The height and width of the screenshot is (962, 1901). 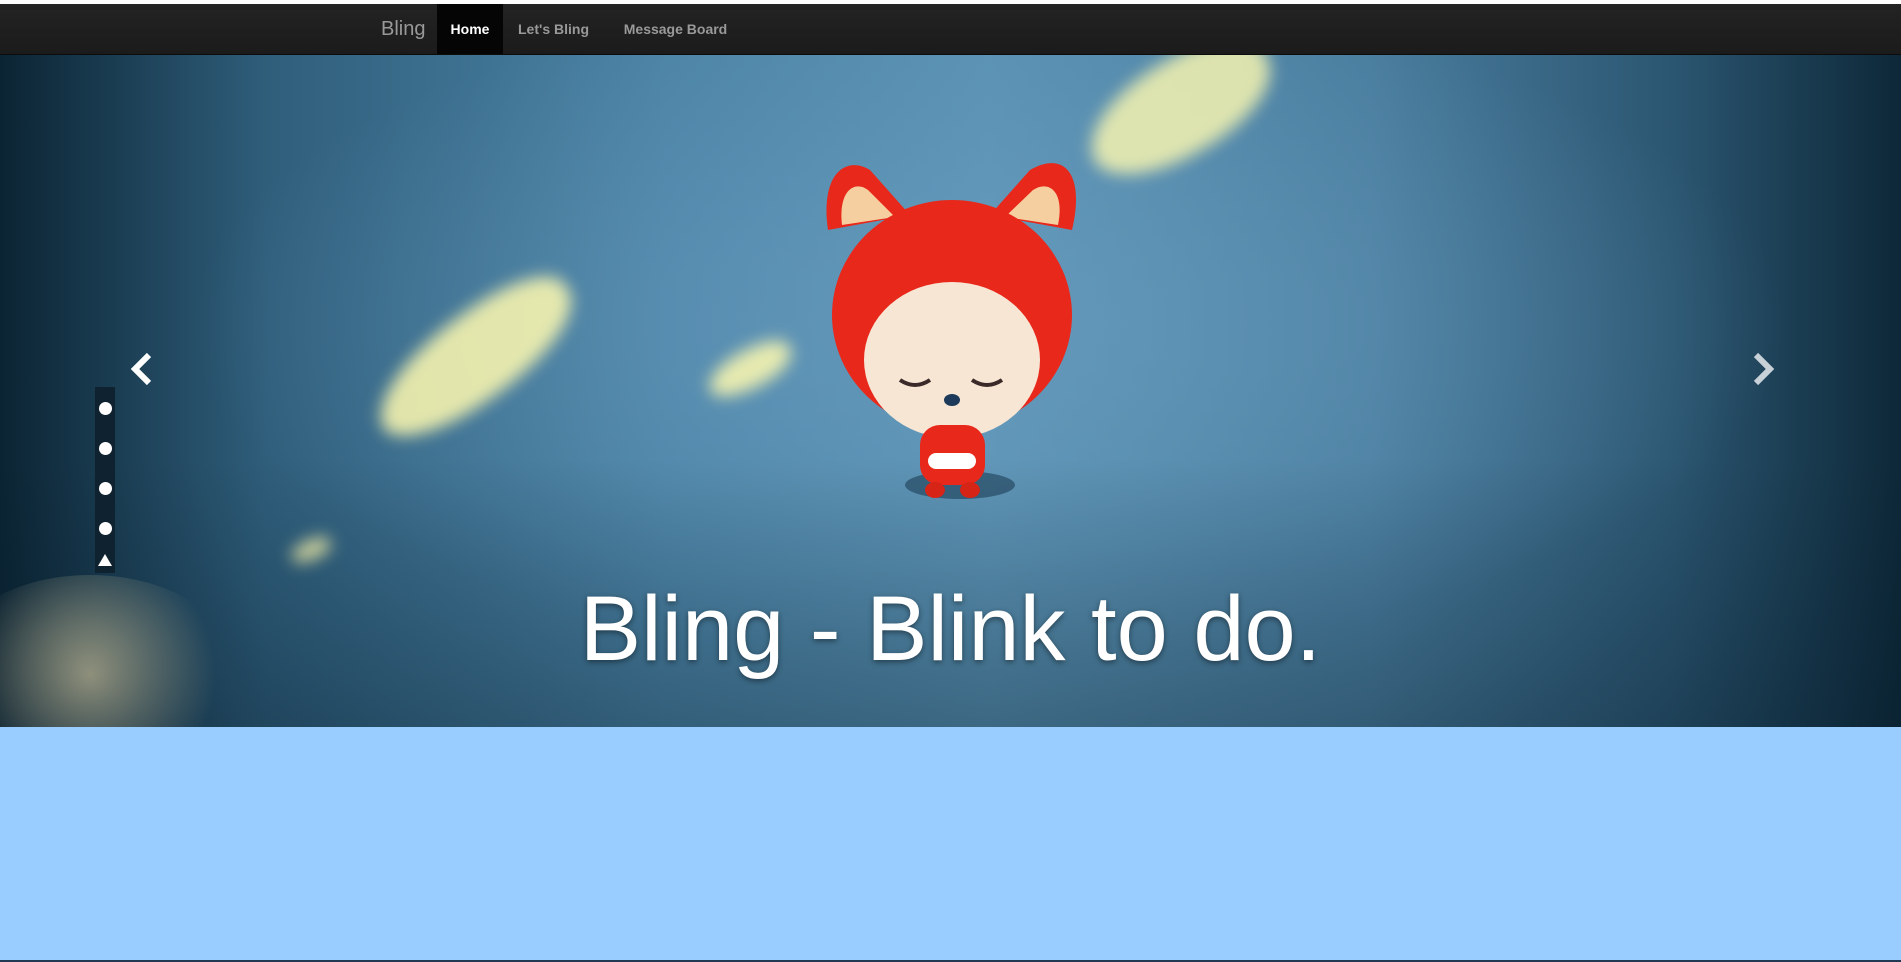 What do you see at coordinates (951, 331) in the screenshot?
I see `fox-character-illustration` at bounding box center [951, 331].